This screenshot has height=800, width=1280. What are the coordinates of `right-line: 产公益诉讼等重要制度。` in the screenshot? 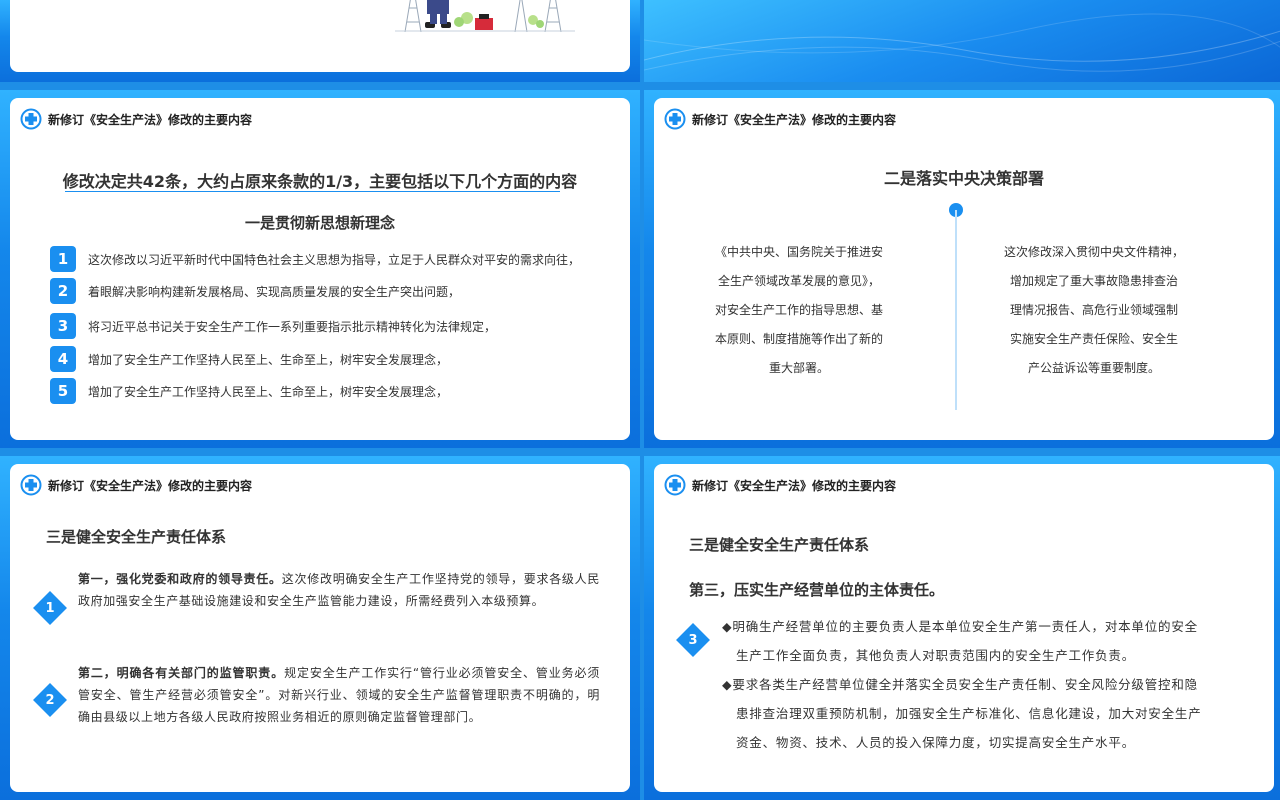 It's located at (1093, 368).